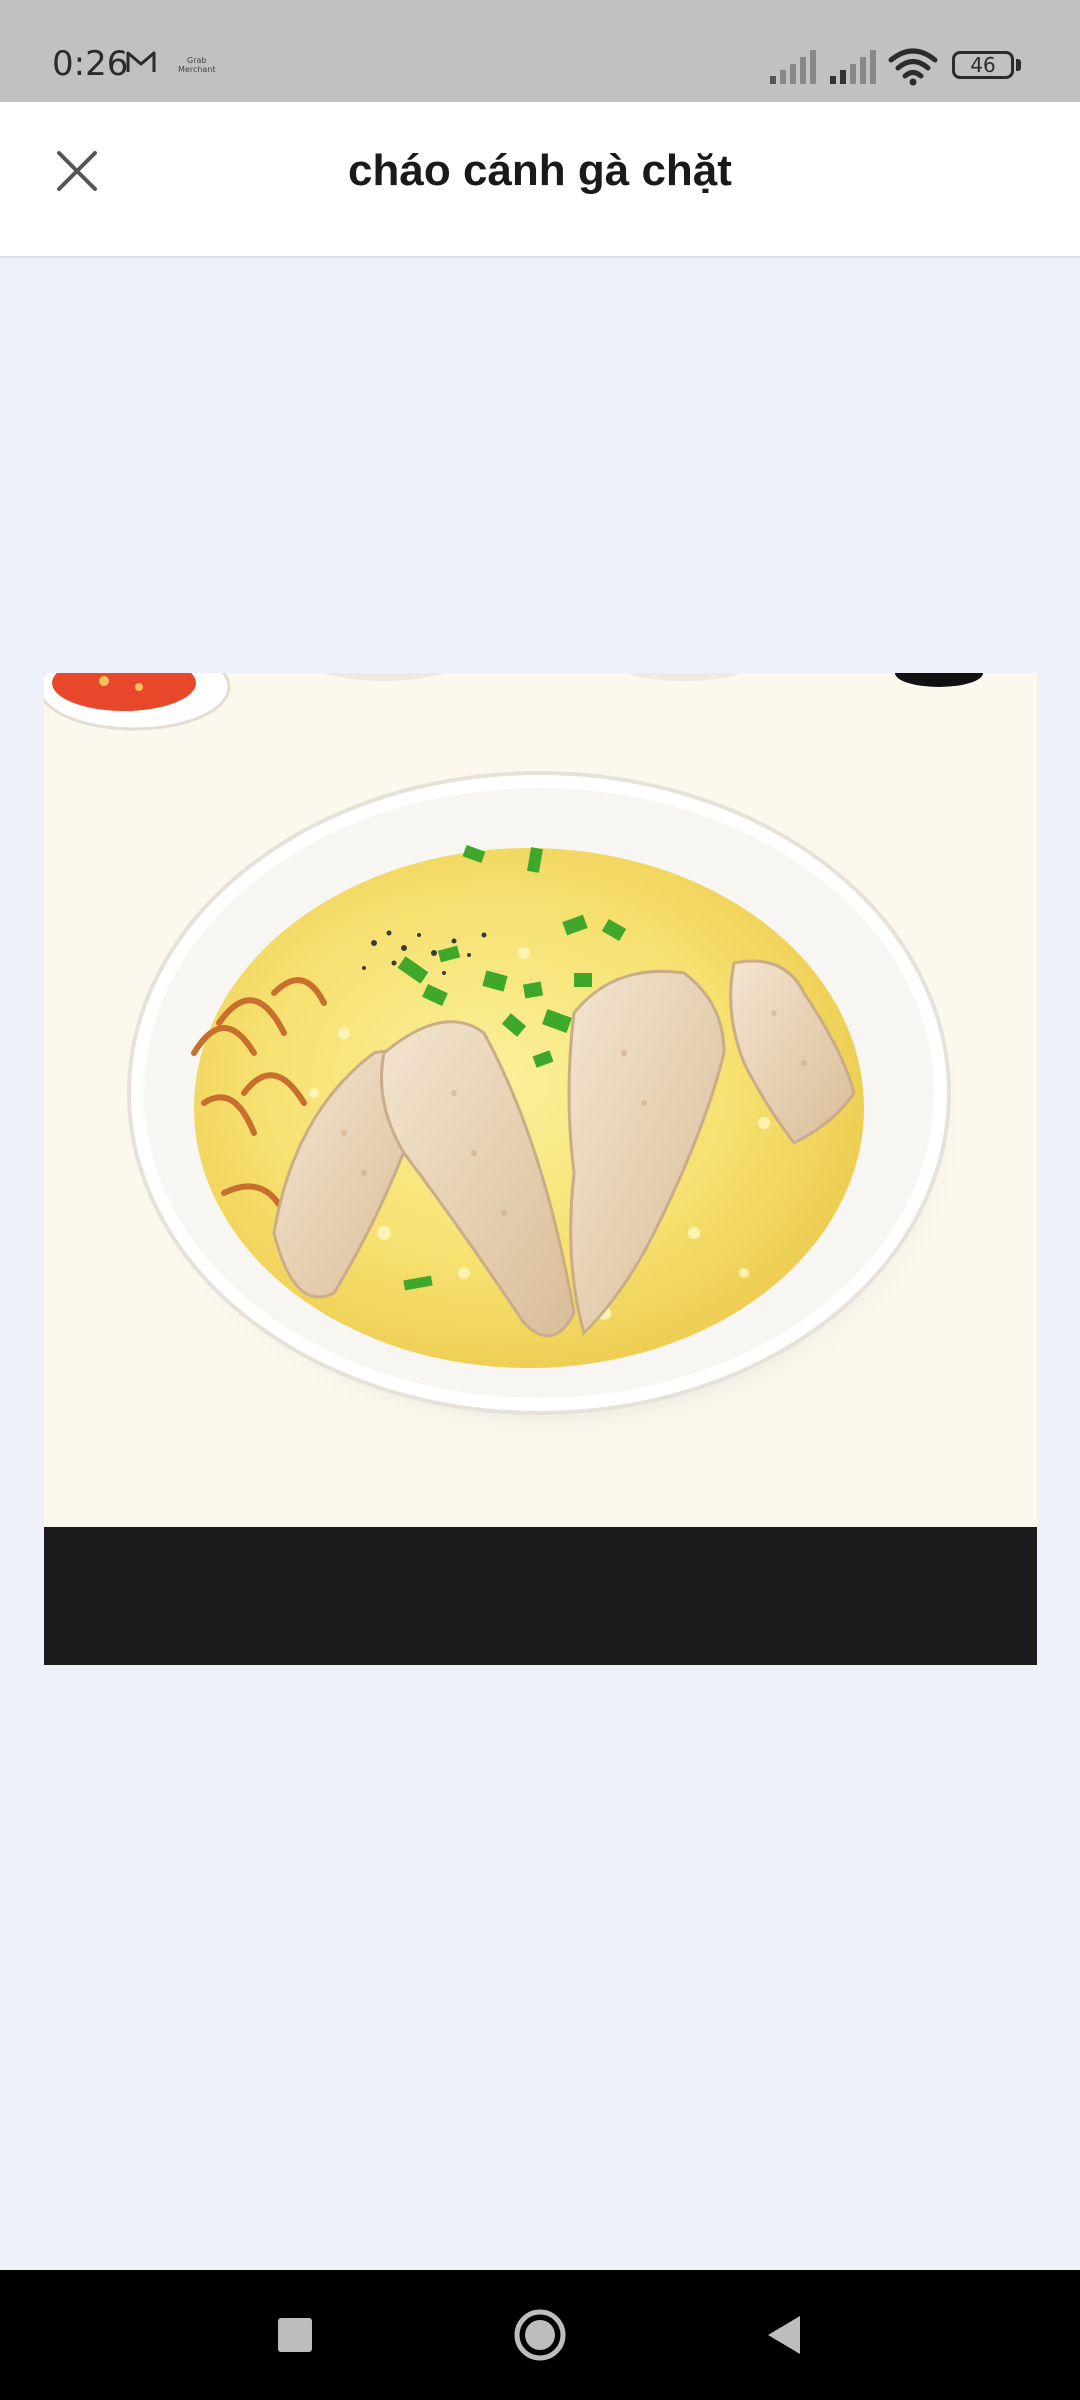 This screenshot has height=2400, width=1080. I want to click on recent-apps-icon, so click(295, 2335).